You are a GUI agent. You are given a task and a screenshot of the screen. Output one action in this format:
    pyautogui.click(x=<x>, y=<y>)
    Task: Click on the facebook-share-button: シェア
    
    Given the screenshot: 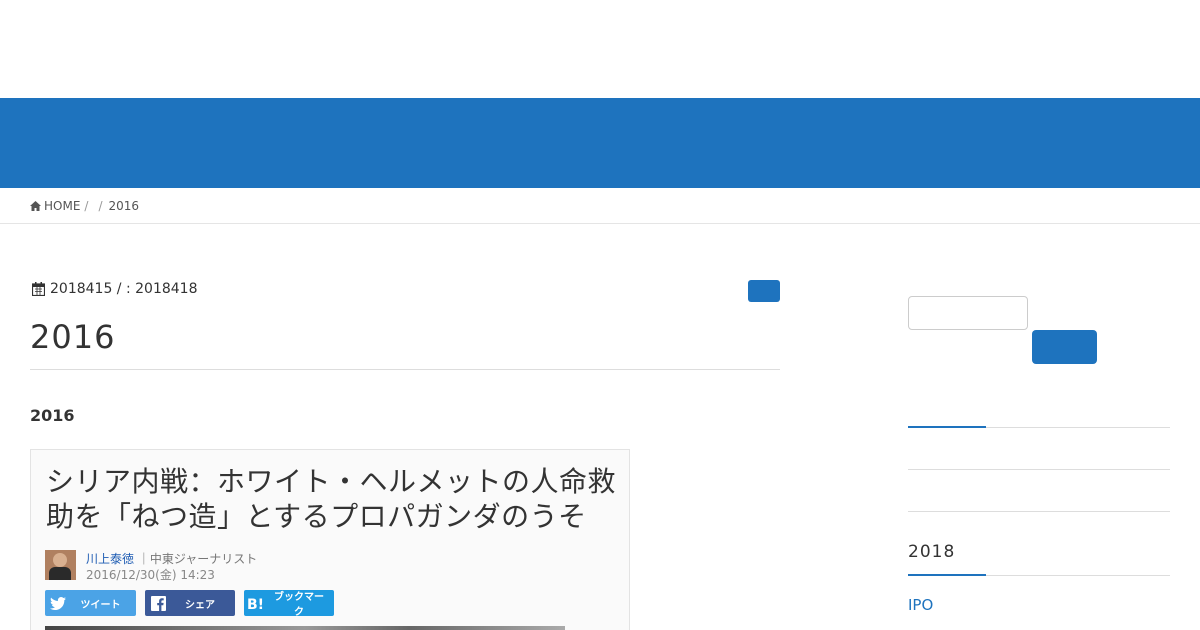 What is the action you would take?
    pyautogui.click(x=190, y=603)
    